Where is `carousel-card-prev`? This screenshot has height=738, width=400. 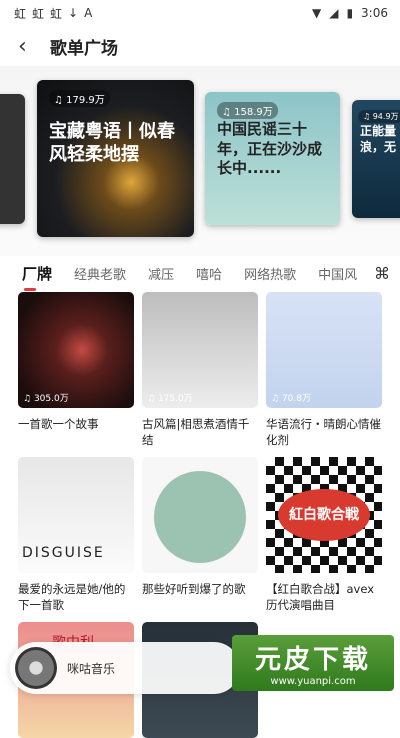 carousel-card-prev is located at coordinates (12, 159).